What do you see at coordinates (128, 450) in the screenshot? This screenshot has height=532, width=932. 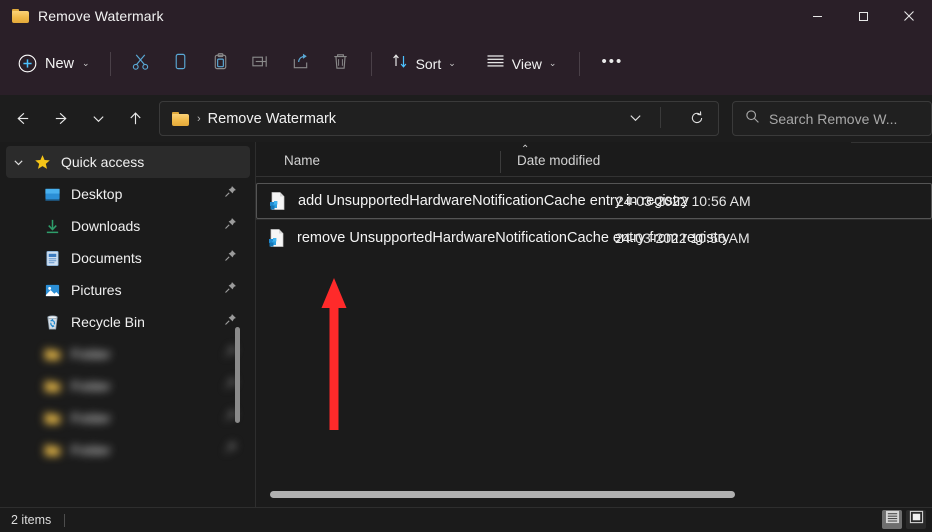 I see `sidebar-item-folder-4: Folder` at bounding box center [128, 450].